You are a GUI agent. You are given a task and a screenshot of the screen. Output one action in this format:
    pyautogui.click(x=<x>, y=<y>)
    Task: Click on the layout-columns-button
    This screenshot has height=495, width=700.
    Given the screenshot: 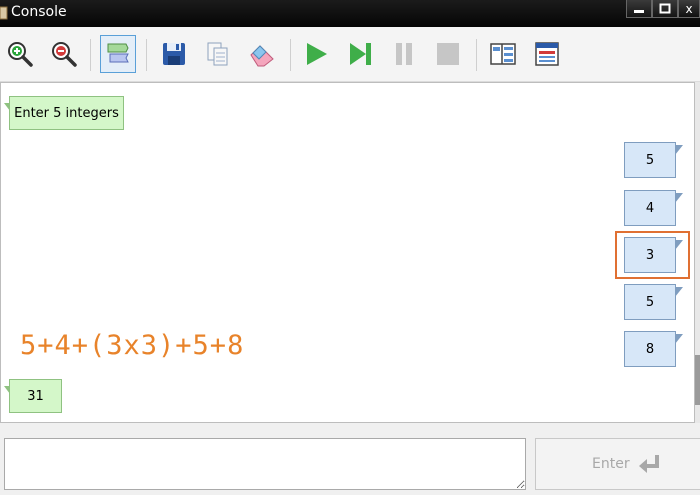 What is the action you would take?
    pyautogui.click(x=503, y=54)
    